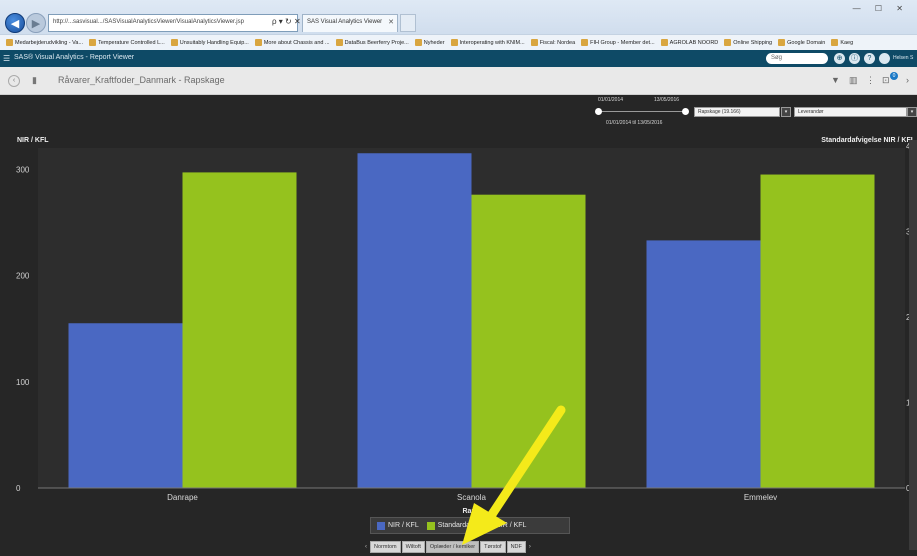 The height and width of the screenshot is (556, 917). Describe the element at coordinates (413, 547) in the screenshot. I see `page-tab-wiltoft: Wiltoft` at that location.